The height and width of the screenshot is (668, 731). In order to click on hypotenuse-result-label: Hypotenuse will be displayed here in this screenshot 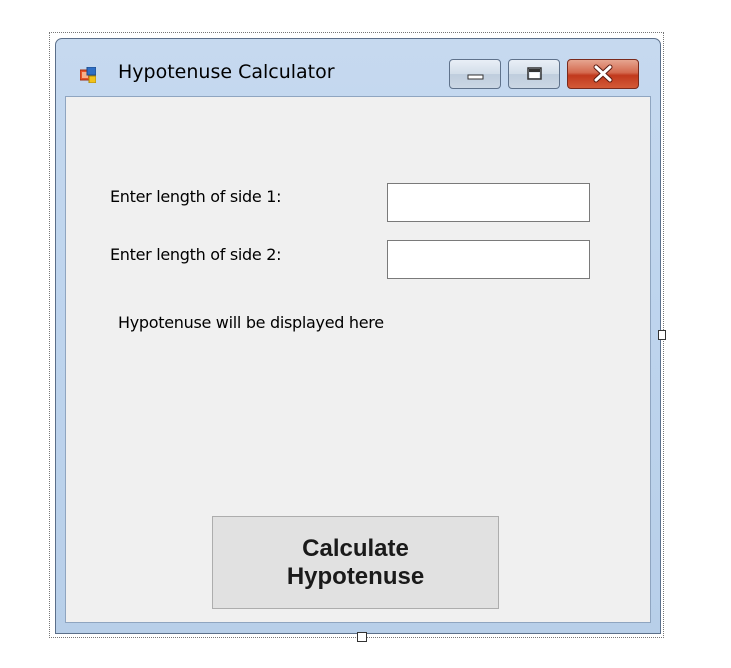, I will do `click(251, 322)`.